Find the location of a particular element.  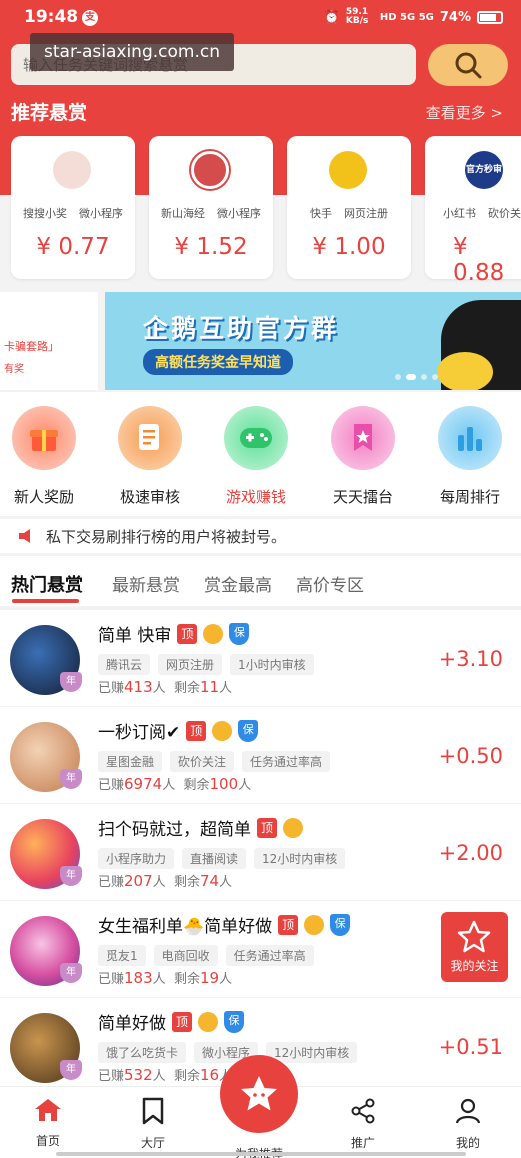

status-bar: 19:48 支 ⏰ 59.1 KB/s HD 5G 5G 74% is located at coordinates (260, 18).